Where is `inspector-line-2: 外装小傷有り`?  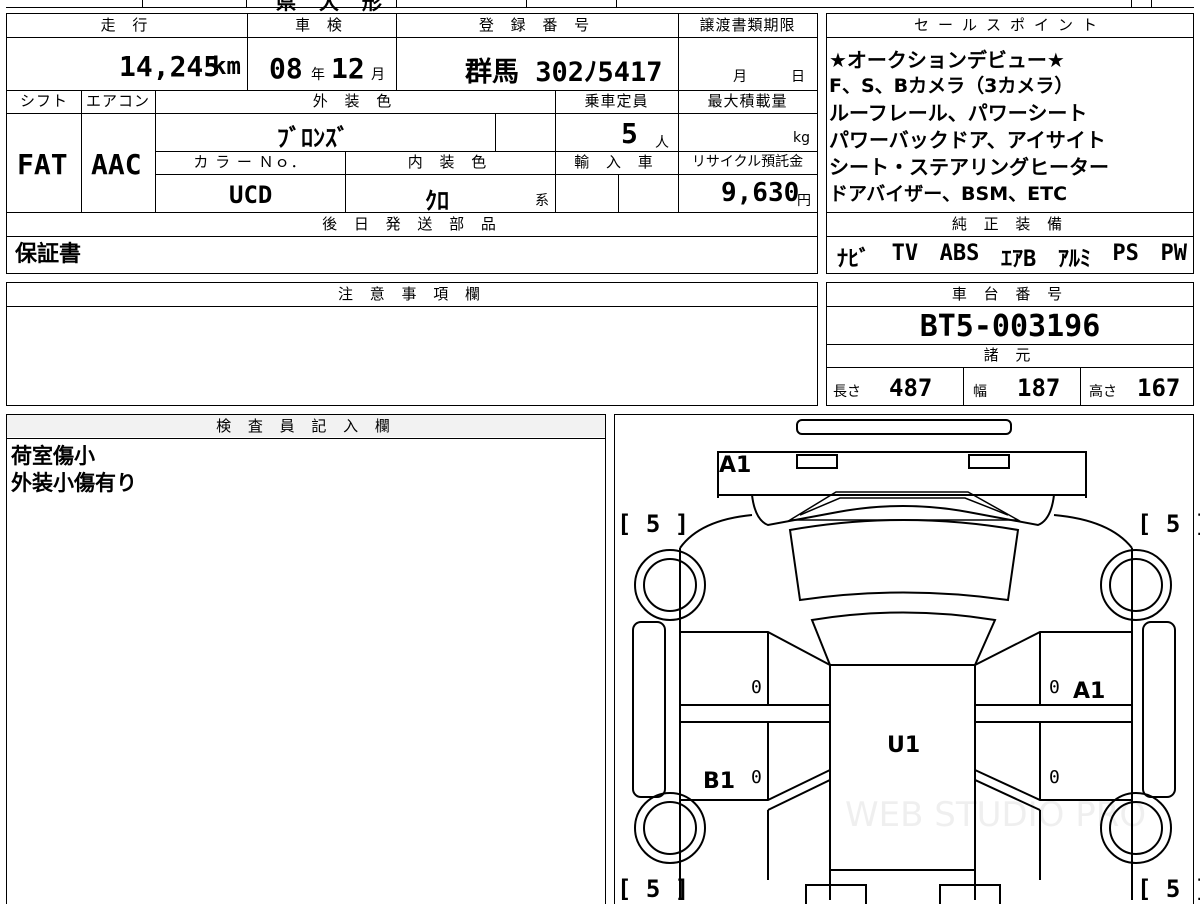 inspector-line-2: 外装小傷有り is located at coordinates (74, 483).